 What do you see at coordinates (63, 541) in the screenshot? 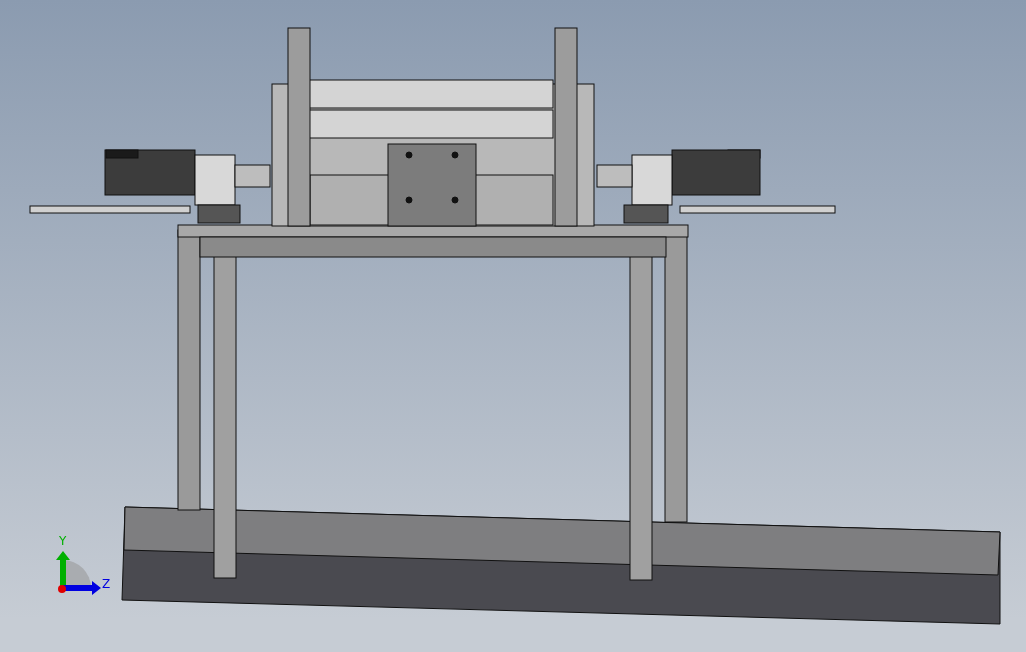
I see `axis-label: Y` at bounding box center [63, 541].